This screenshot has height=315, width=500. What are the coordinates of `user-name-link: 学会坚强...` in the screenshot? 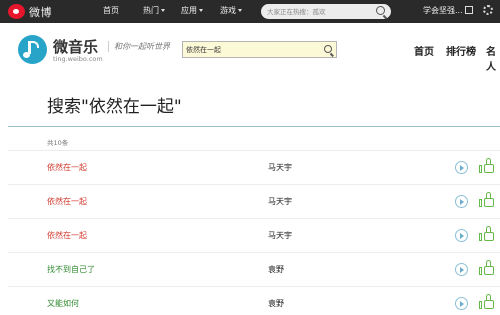 It's located at (443, 10).